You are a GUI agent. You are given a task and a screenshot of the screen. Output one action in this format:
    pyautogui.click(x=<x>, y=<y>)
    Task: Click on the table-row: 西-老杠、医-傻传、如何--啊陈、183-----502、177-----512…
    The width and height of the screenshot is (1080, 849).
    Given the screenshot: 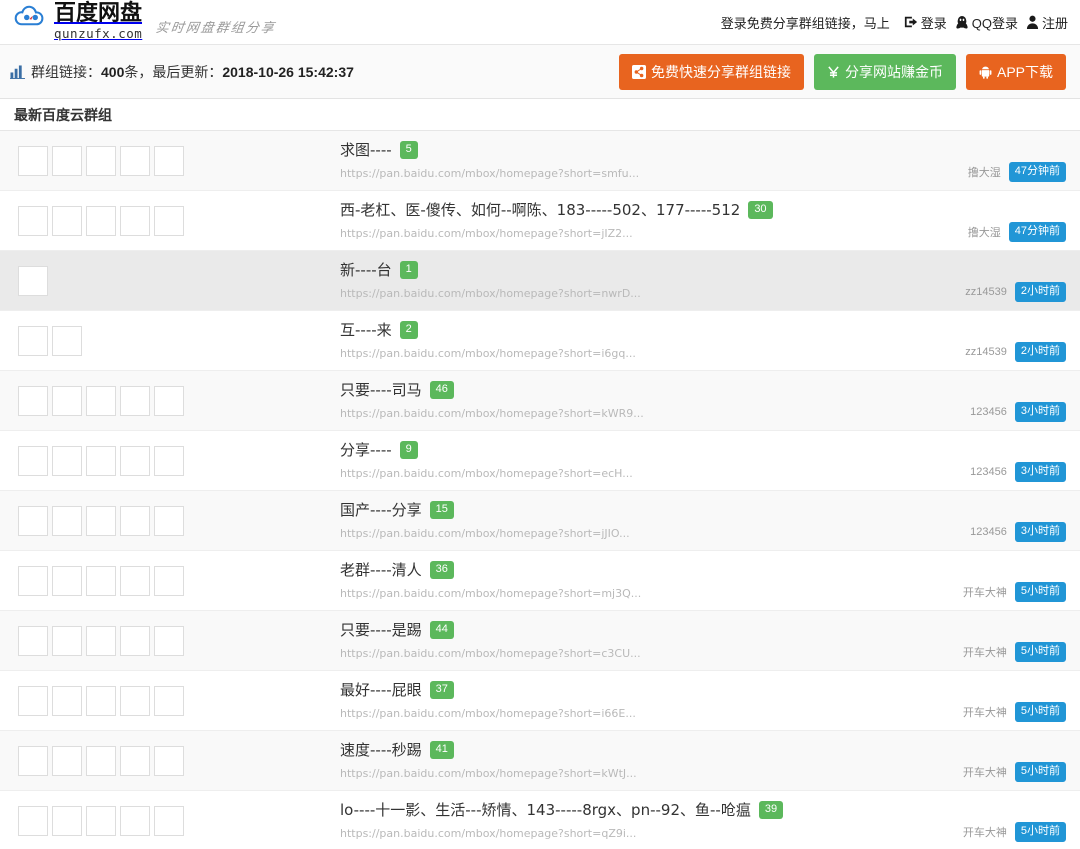 What is the action you would take?
    pyautogui.click(x=540, y=221)
    